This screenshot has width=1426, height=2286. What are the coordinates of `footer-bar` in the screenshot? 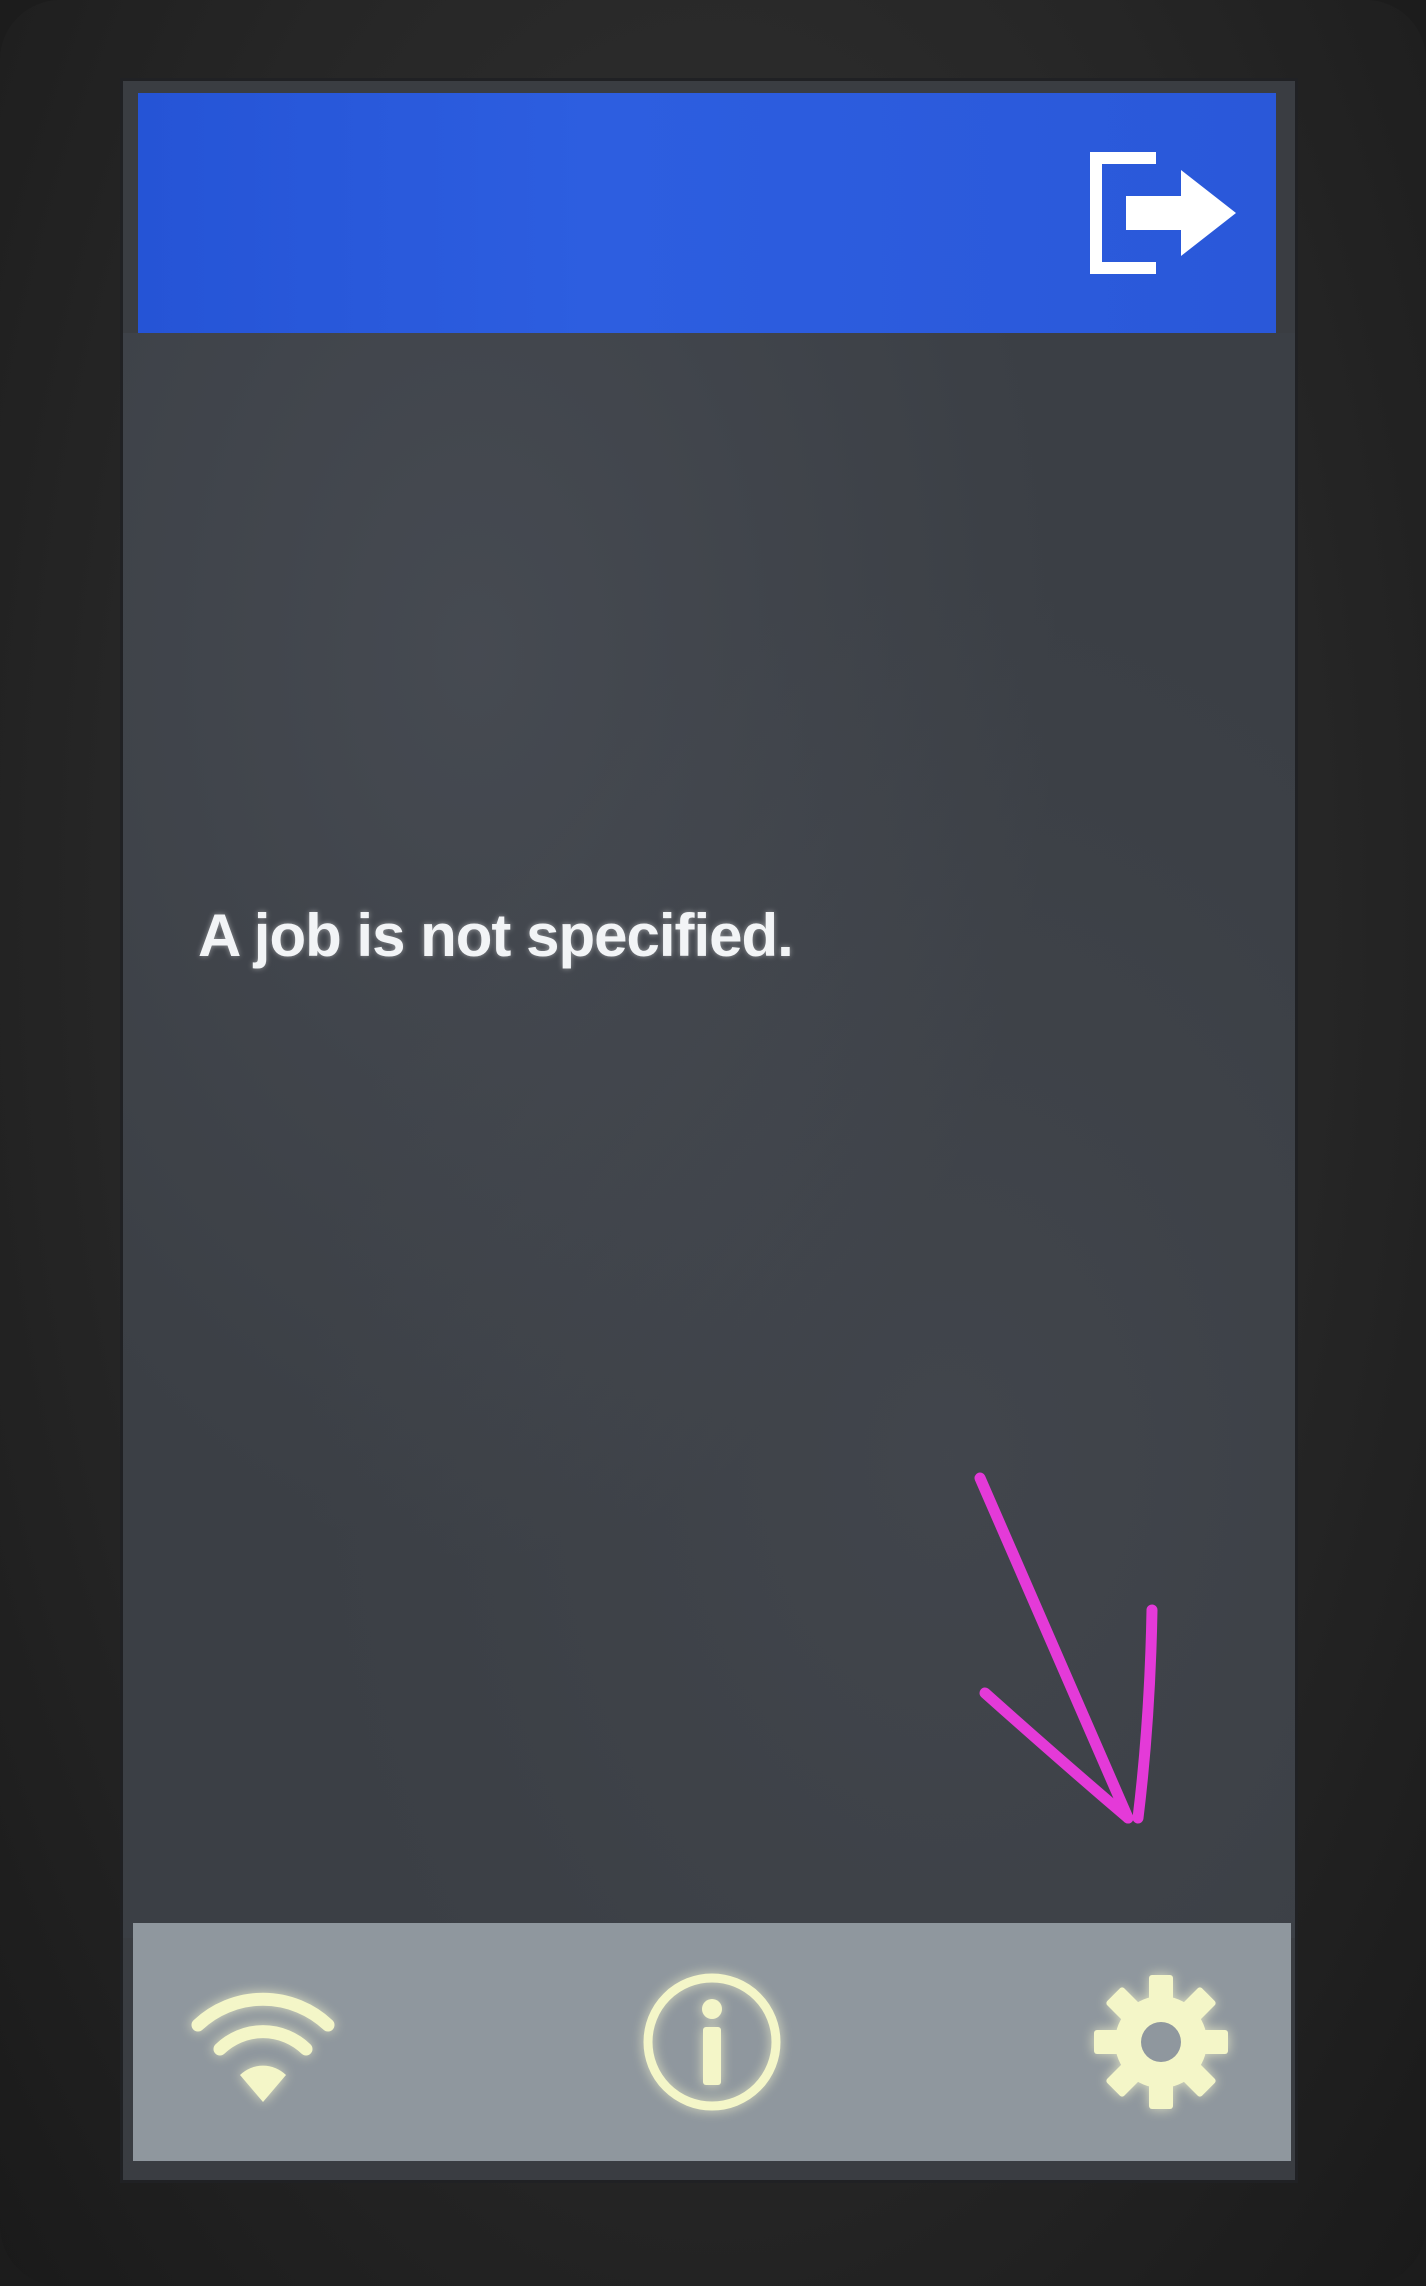 It's located at (712, 2042).